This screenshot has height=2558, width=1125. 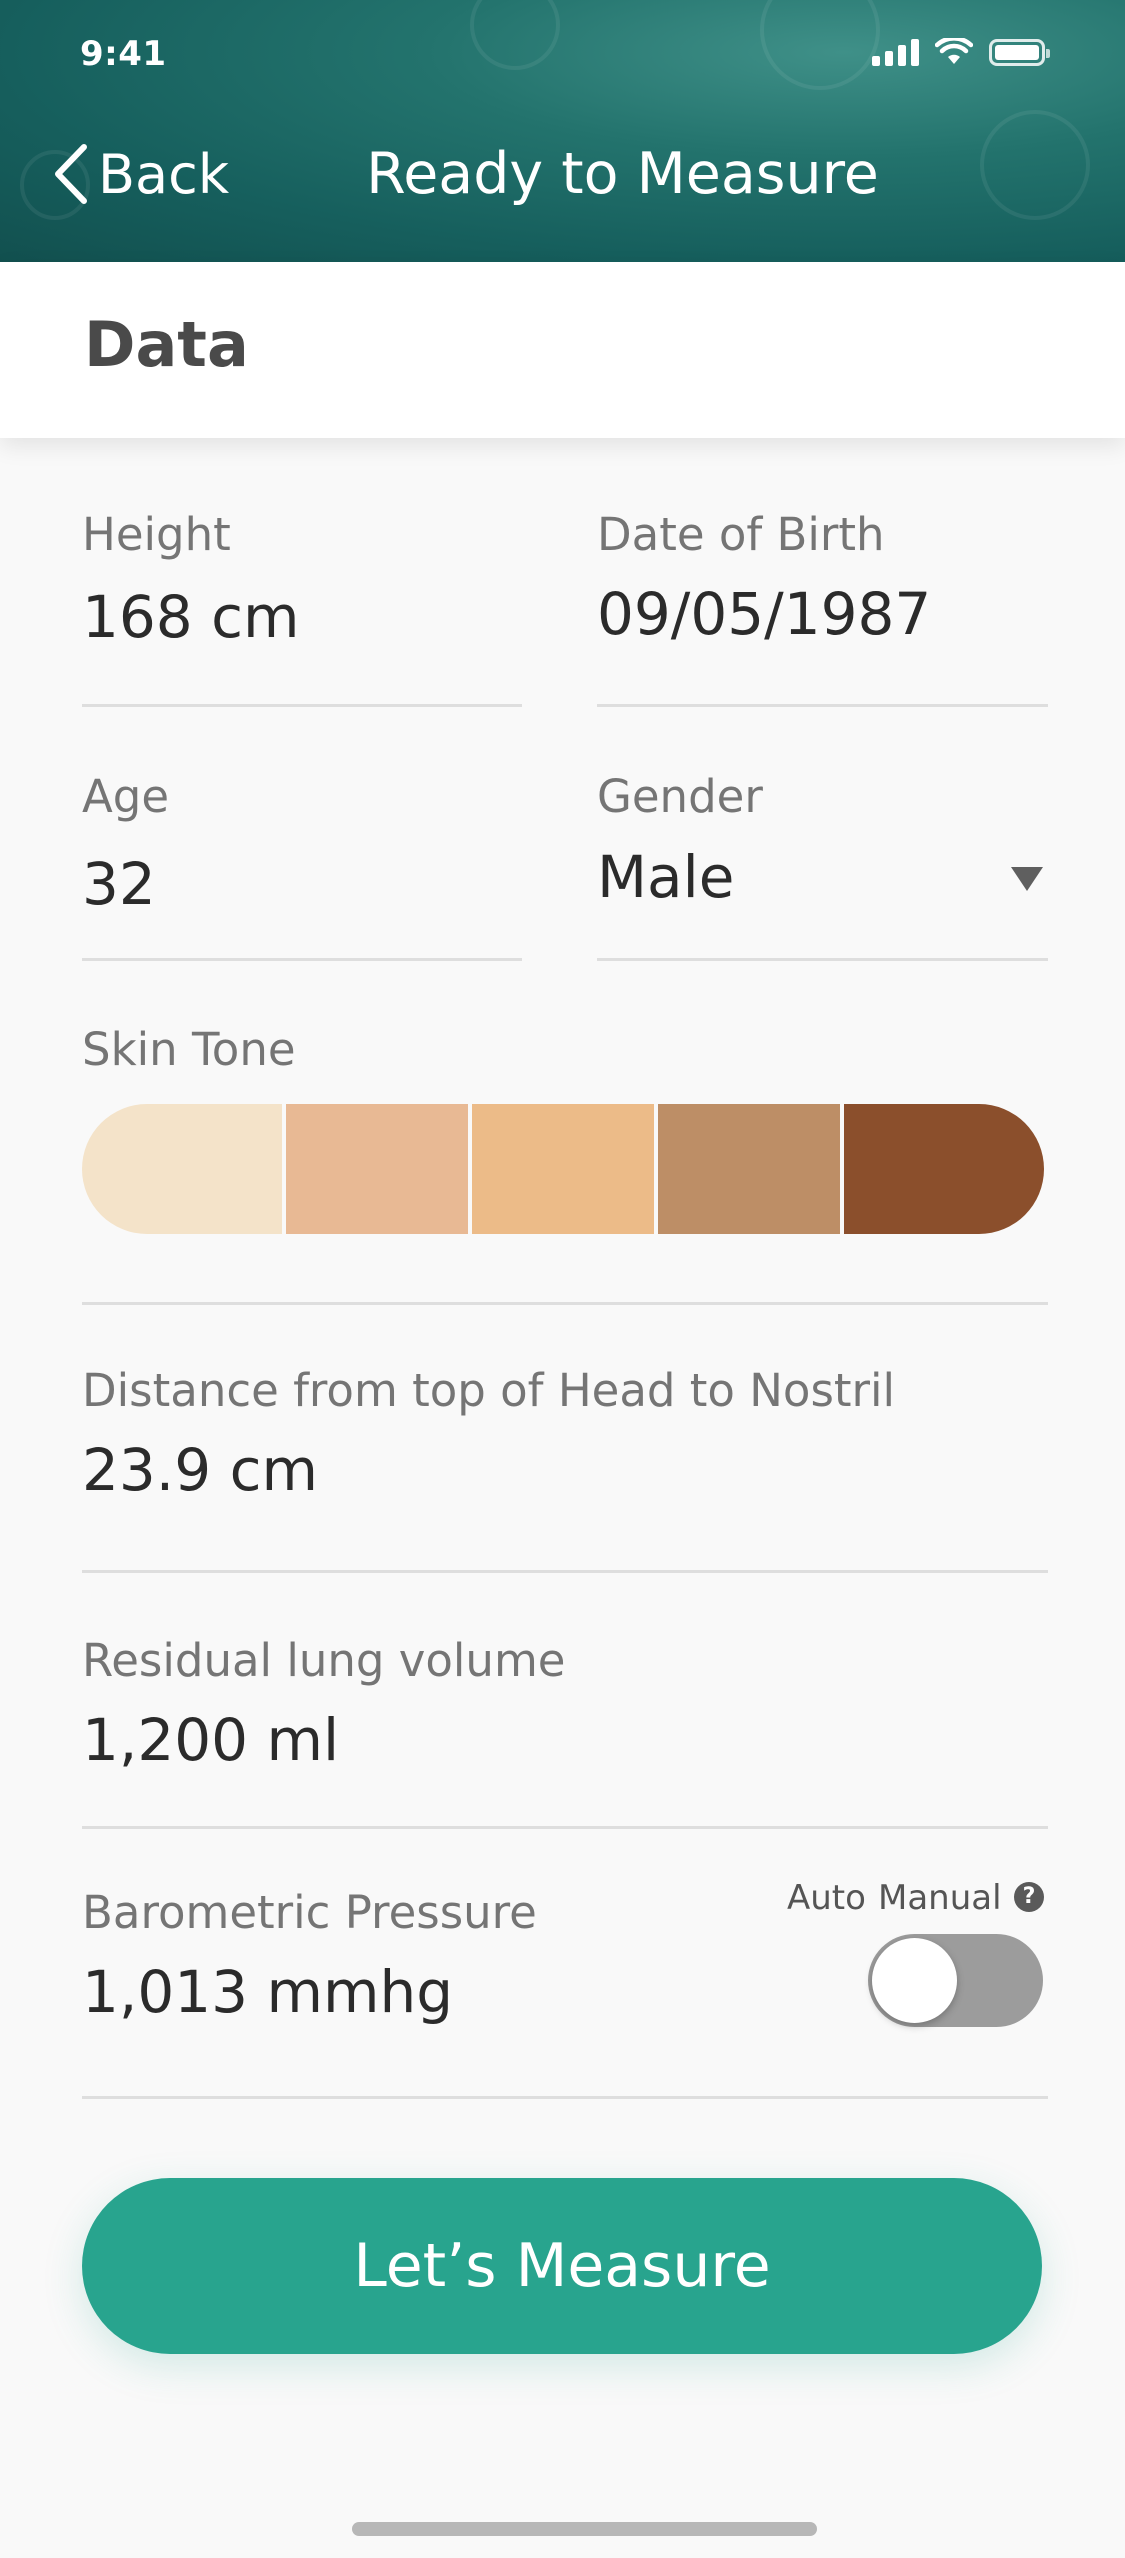 What do you see at coordinates (123, 54) in the screenshot?
I see `status-time: 9:41` at bounding box center [123, 54].